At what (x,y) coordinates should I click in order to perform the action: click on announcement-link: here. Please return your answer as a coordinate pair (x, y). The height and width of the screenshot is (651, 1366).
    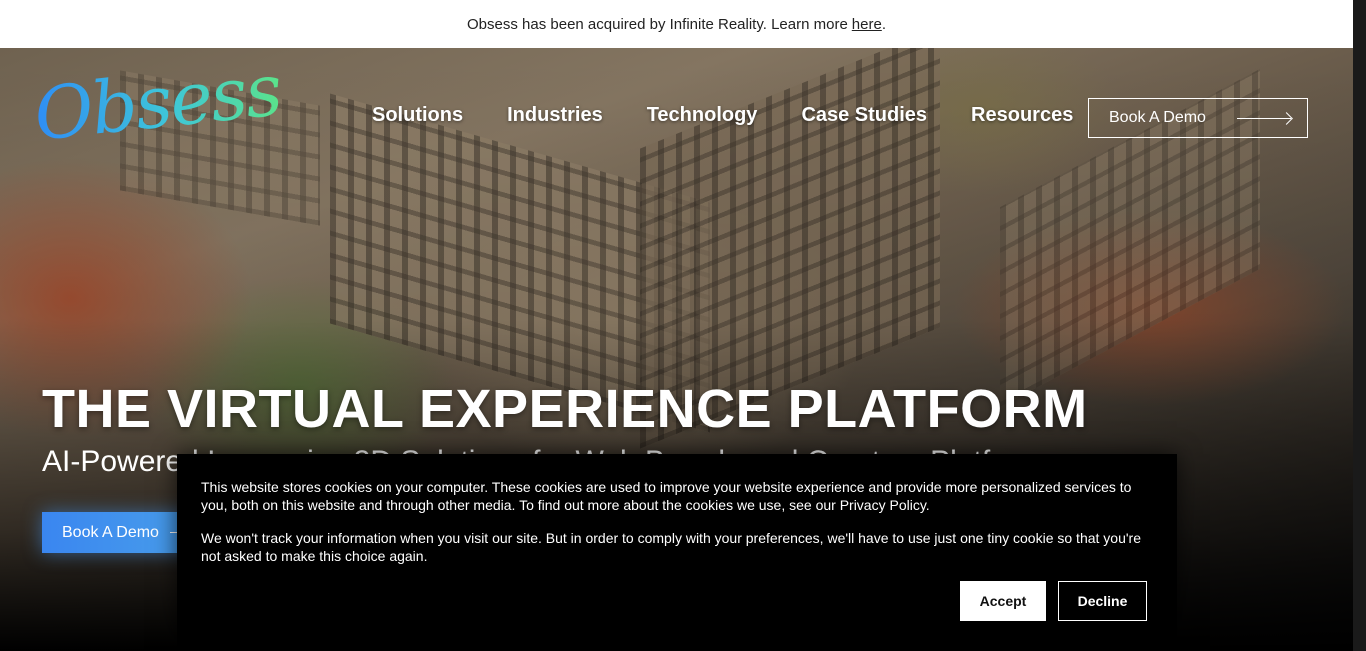
    Looking at the image, I should click on (867, 24).